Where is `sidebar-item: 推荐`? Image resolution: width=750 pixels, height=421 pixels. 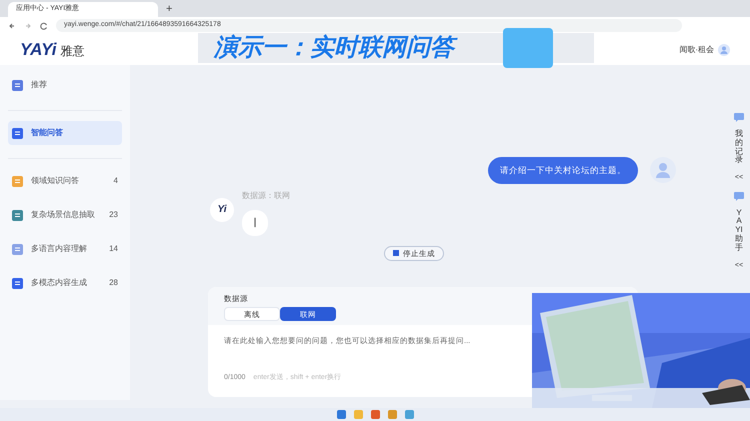
sidebar-item: 推荐 is located at coordinates (65, 85).